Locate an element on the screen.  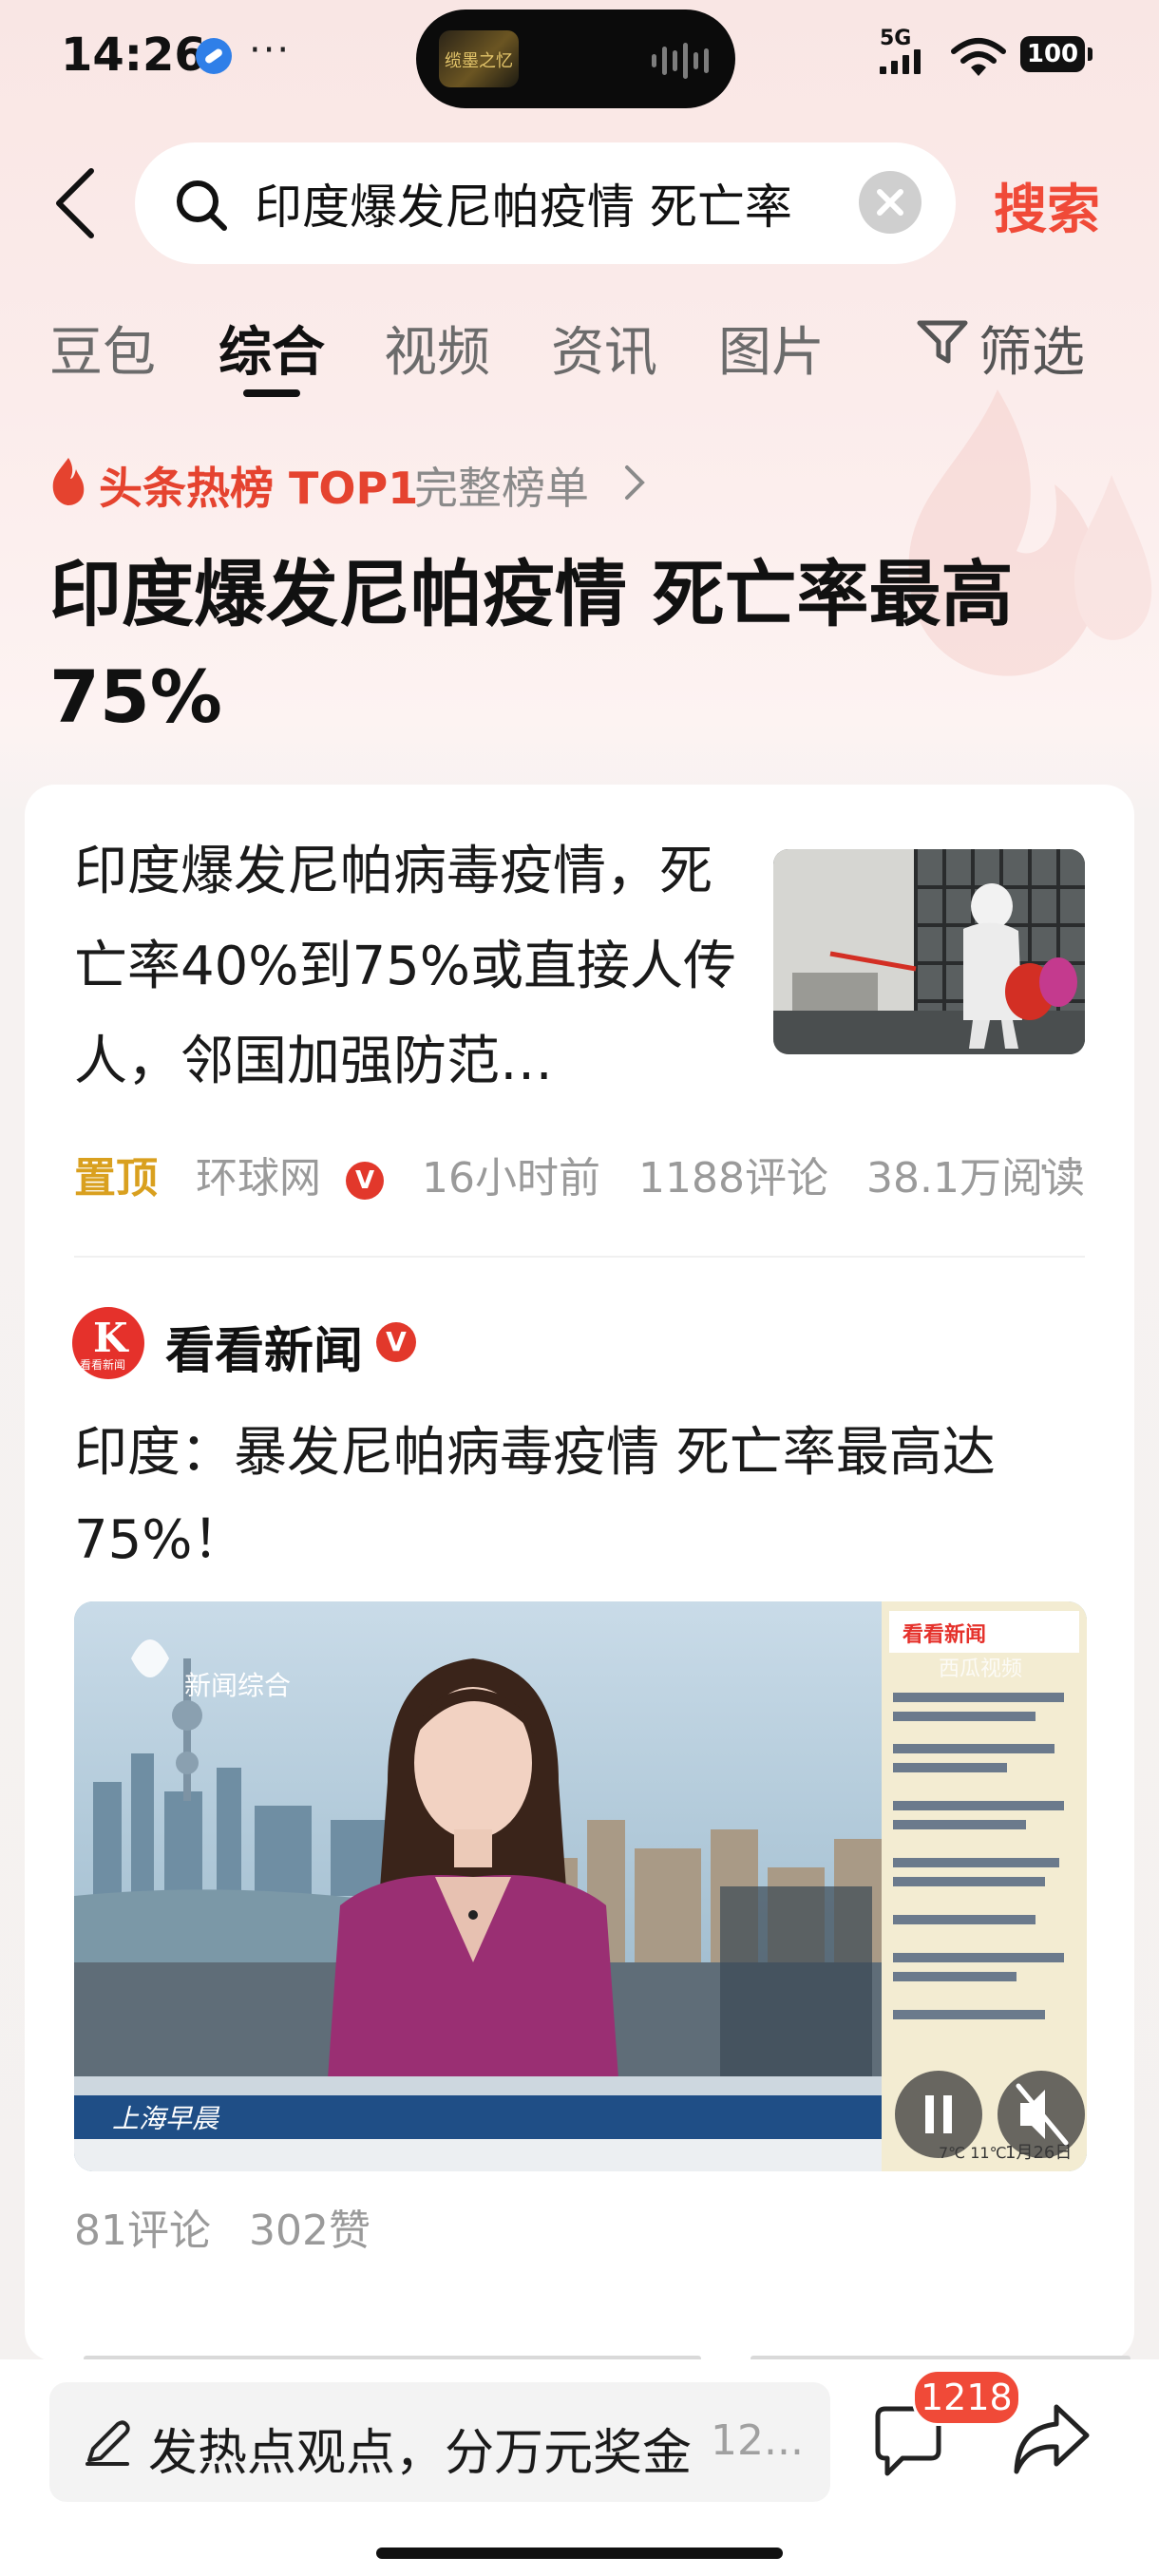
video-likes: 302赞 is located at coordinates (309, 2231).